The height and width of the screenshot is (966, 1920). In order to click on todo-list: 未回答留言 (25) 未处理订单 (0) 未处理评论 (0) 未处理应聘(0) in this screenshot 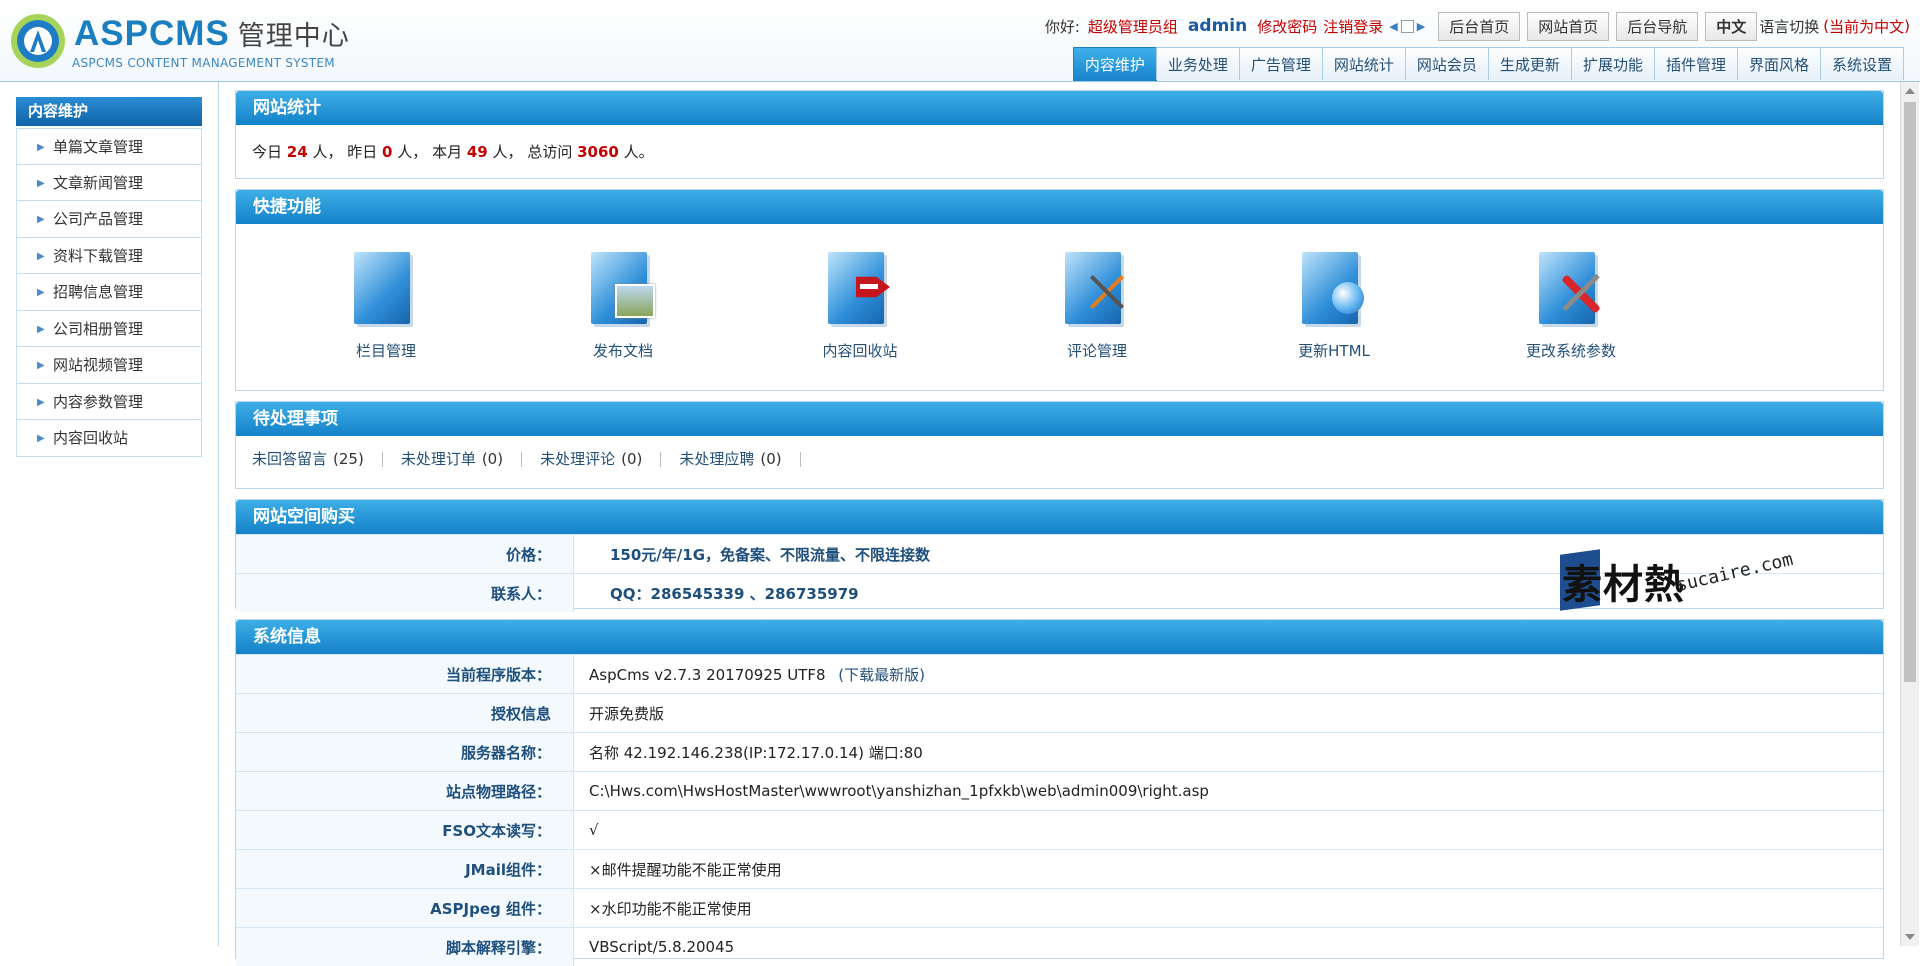, I will do `click(1059, 451)`.